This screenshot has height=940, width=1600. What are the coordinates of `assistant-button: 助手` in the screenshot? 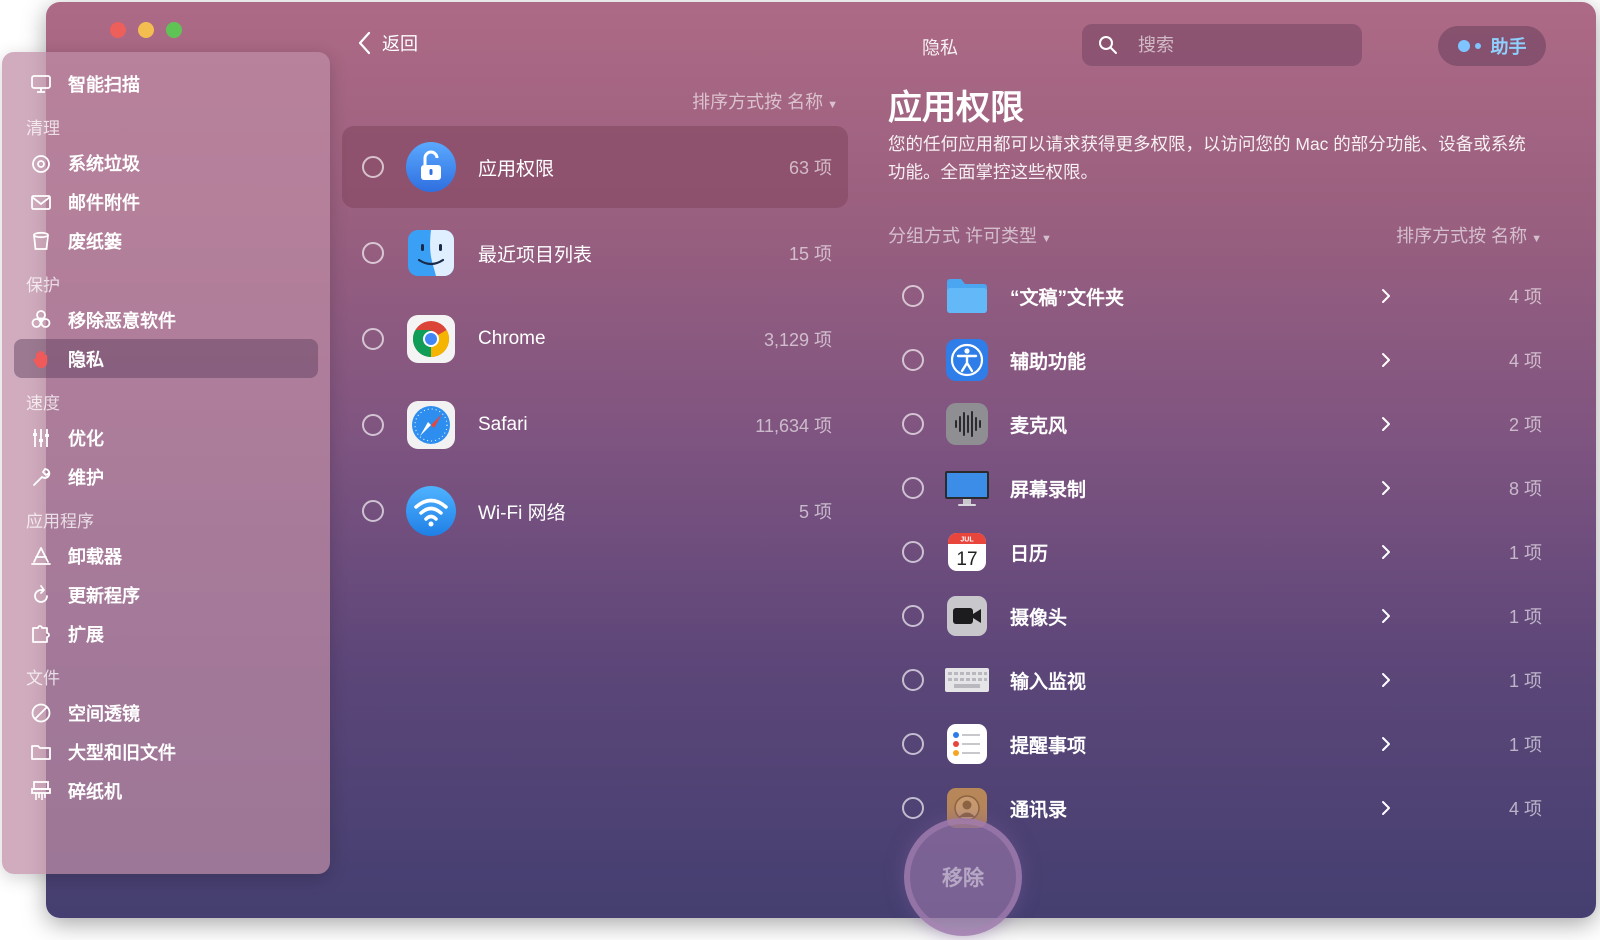 It's located at (1492, 46).